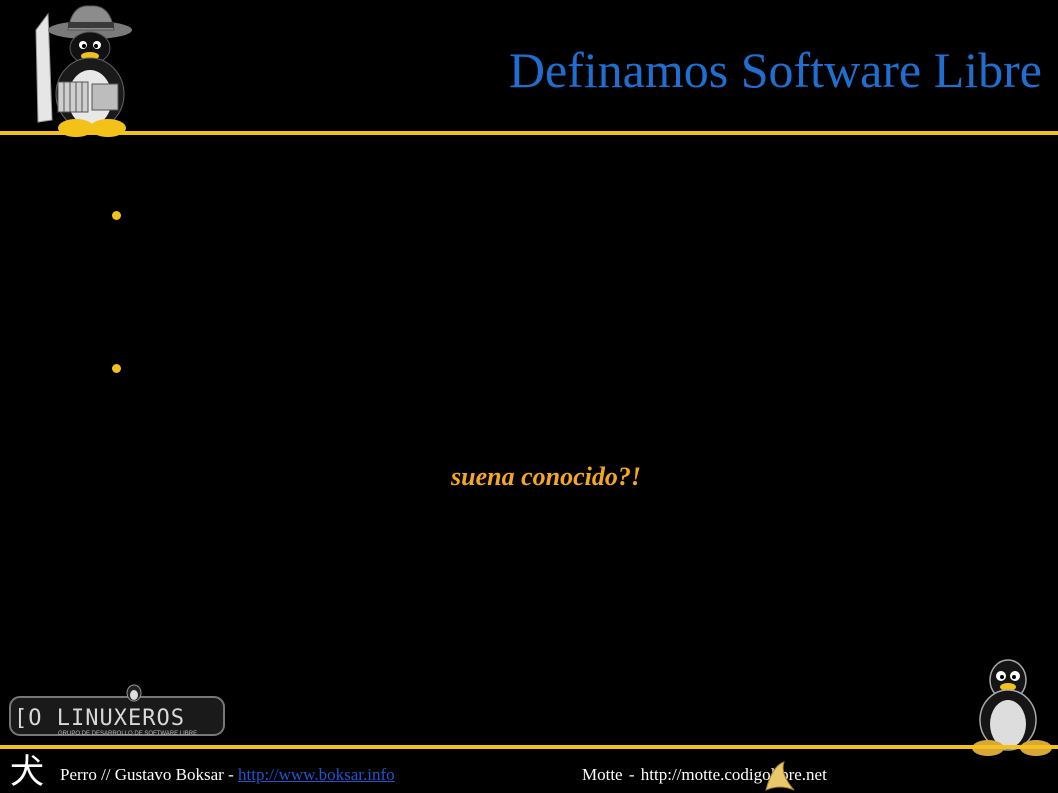 The image size is (1058, 793). What do you see at coordinates (316, 774) in the screenshot?
I see `footer-author-link: http://www.boksar.info` at bounding box center [316, 774].